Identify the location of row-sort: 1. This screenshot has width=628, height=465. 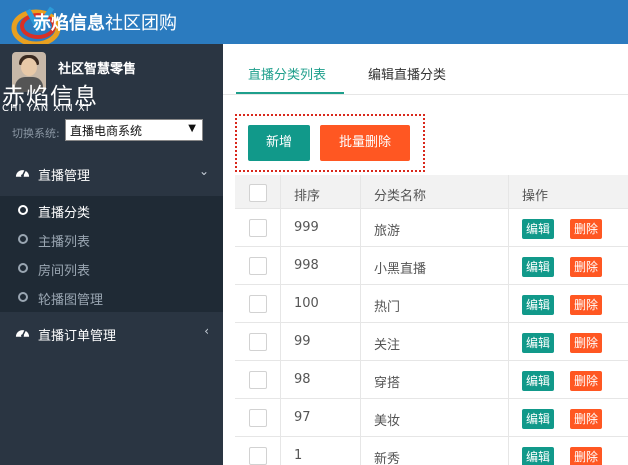
(298, 455).